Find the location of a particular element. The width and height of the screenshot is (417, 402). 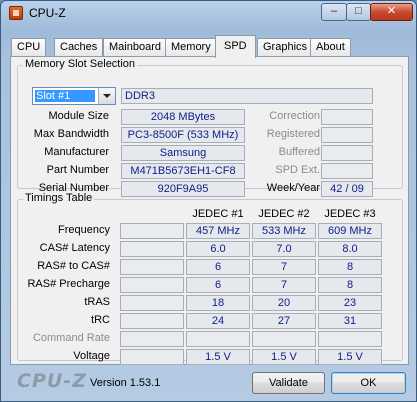

week-year-value: 42 / 09 is located at coordinates (347, 189).